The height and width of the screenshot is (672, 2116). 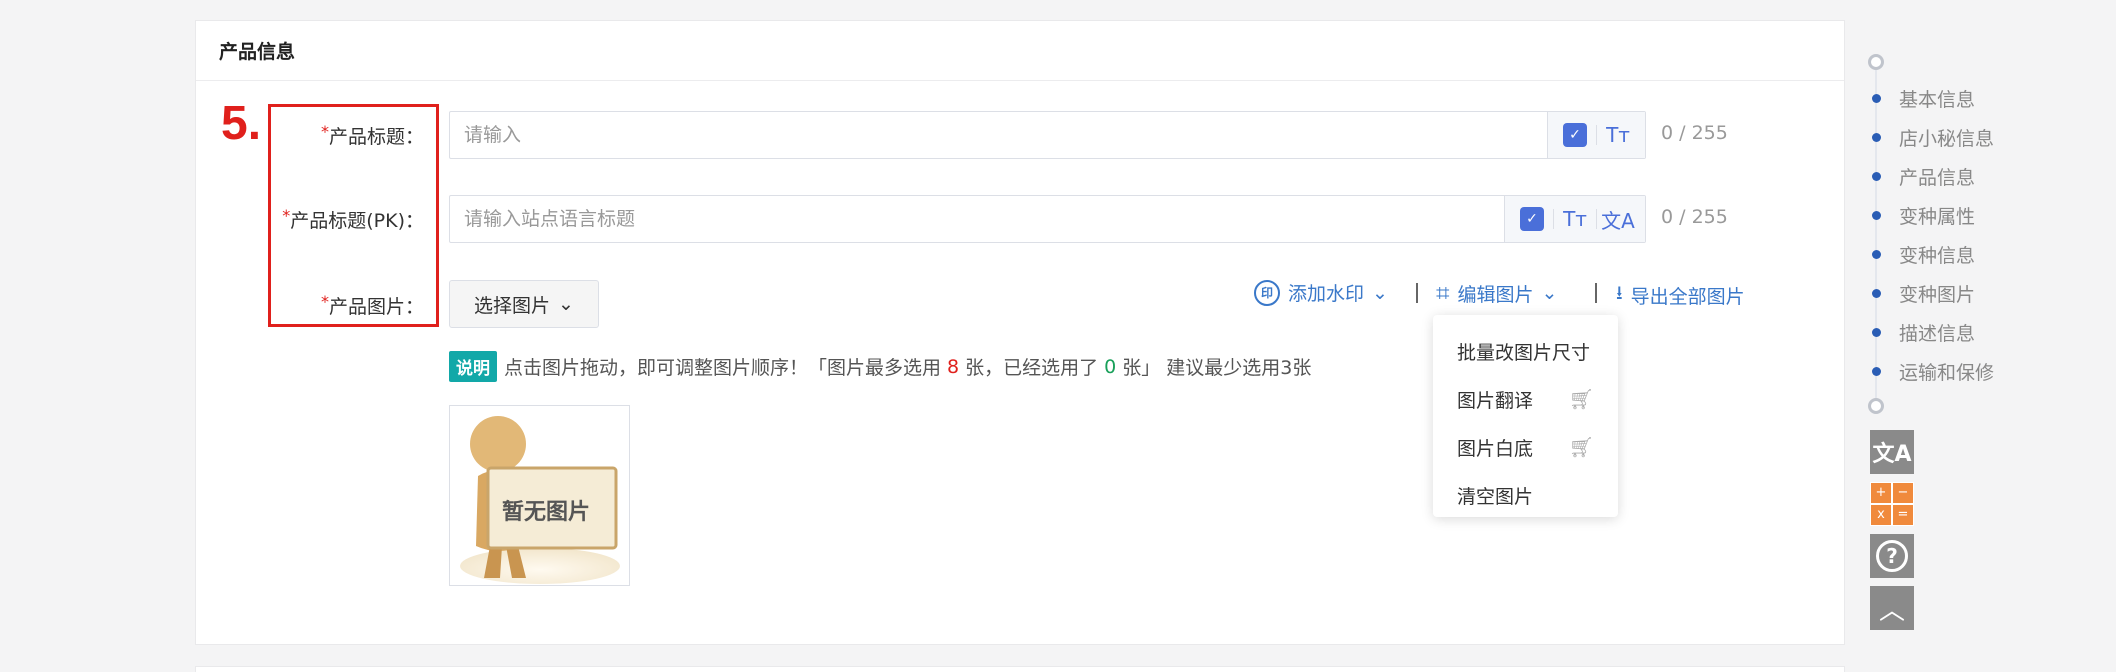 I want to click on product-title-label: *产品标题：, so click(x=372, y=135).